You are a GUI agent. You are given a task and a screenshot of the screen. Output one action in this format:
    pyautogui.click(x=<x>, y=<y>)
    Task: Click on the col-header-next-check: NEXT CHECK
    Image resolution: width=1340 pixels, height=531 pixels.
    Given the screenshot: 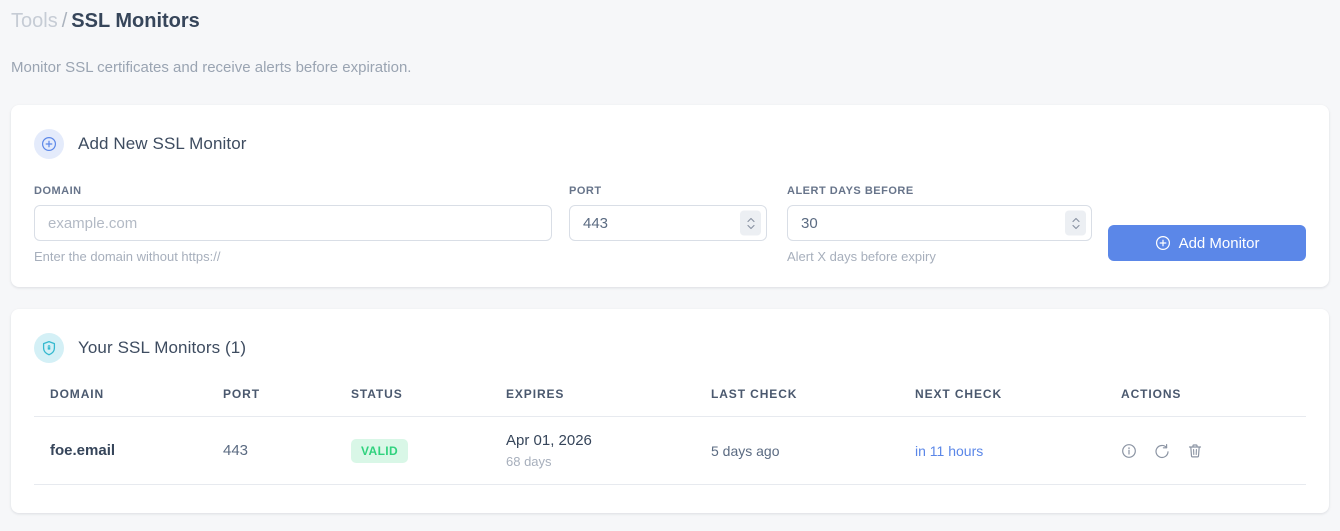 What is the action you would take?
    pyautogui.click(x=959, y=394)
    